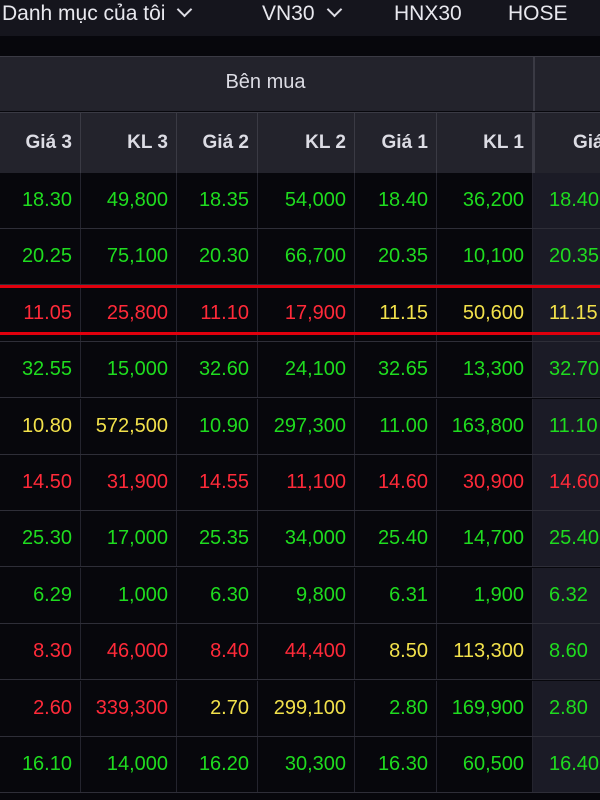  Describe the element at coordinates (129, 764) in the screenshot. I see `volume-3-cell: 14,000` at that location.